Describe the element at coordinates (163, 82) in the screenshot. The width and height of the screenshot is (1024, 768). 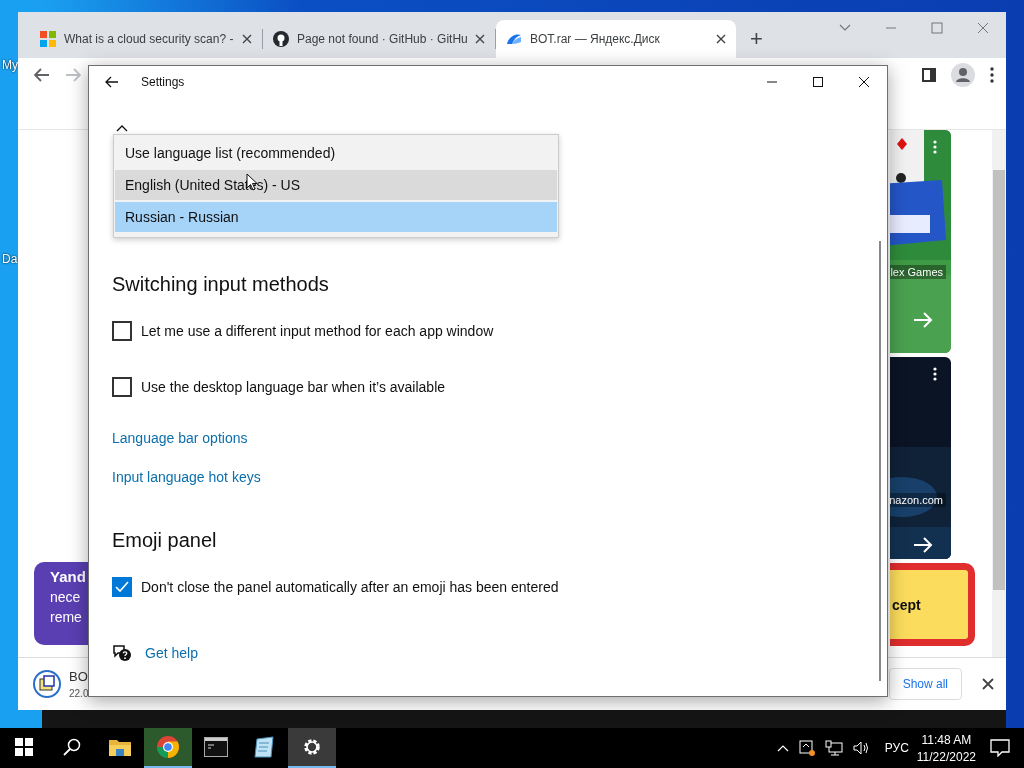
I see `window-title: Settings` at that location.